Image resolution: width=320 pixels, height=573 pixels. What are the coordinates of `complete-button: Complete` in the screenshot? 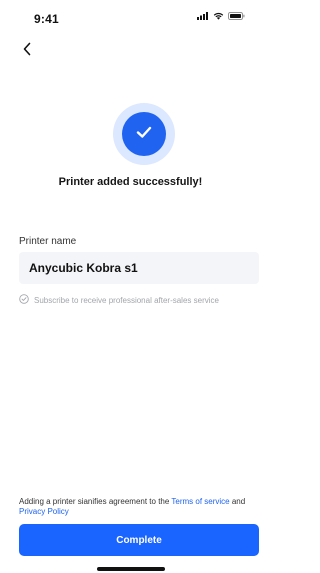 It's located at (139, 540).